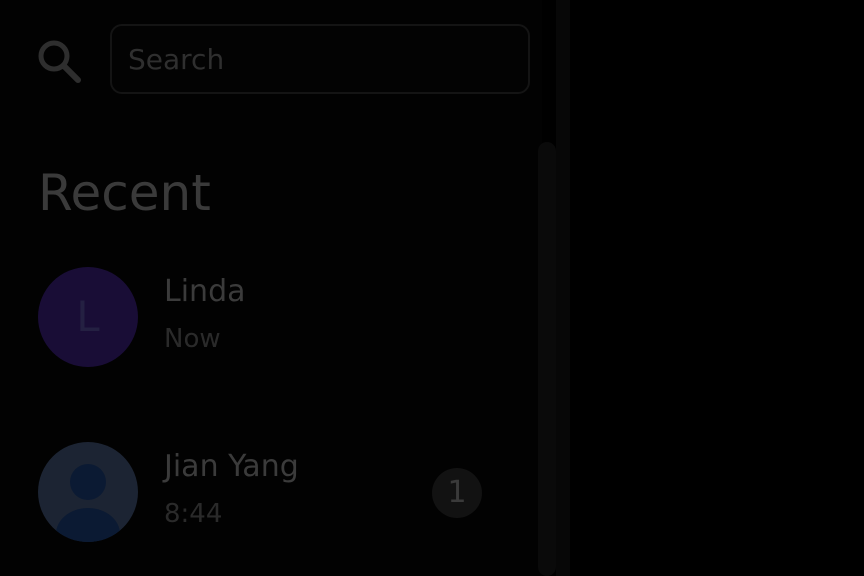 The height and width of the screenshot is (576, 864). What do you see at coordinates (563, 288) in the screenshot?
I see `panel-divider` at bounding box center [563, 288].